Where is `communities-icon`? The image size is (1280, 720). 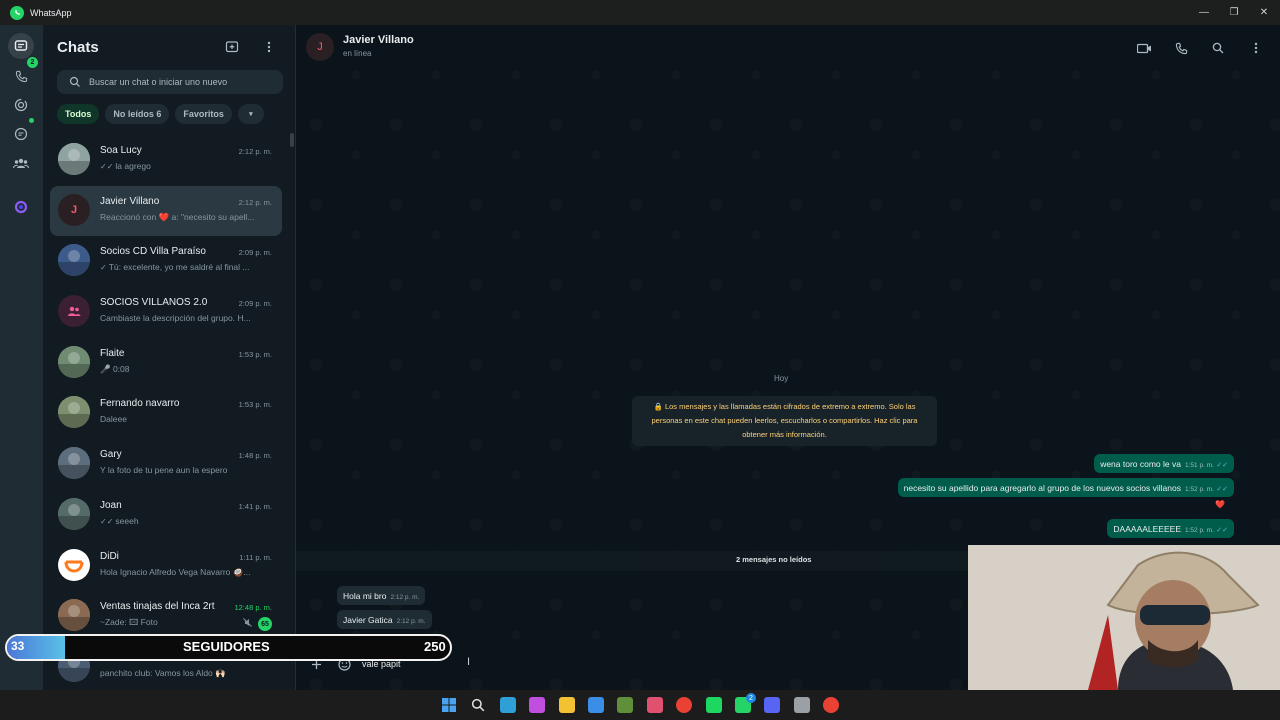 communities-icon is located at coordinates (21, 163).